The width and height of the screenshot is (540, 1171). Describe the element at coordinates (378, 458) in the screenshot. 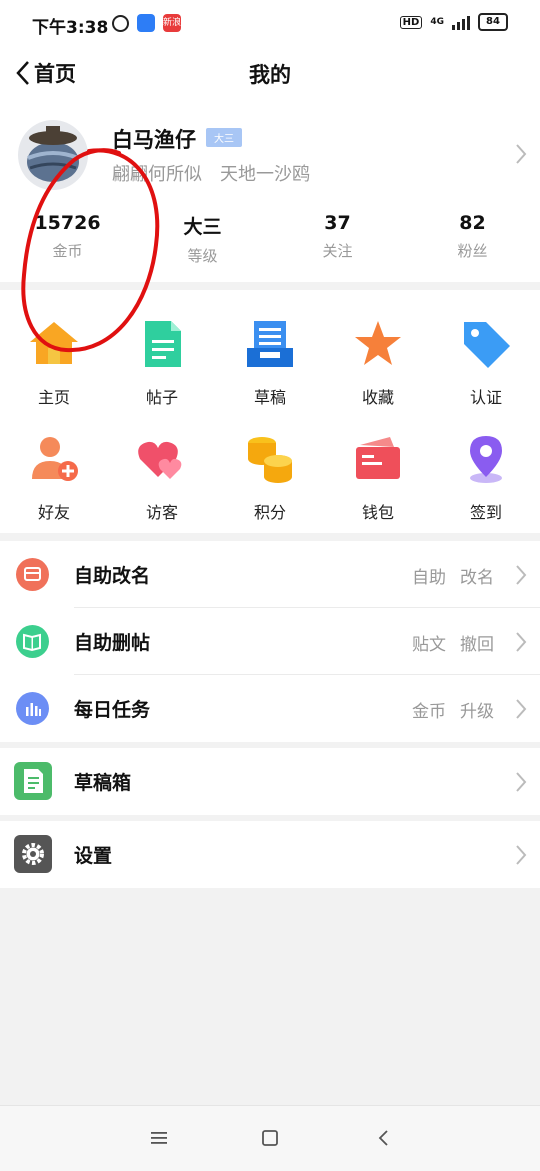

I see `wallet-icon` at that location.